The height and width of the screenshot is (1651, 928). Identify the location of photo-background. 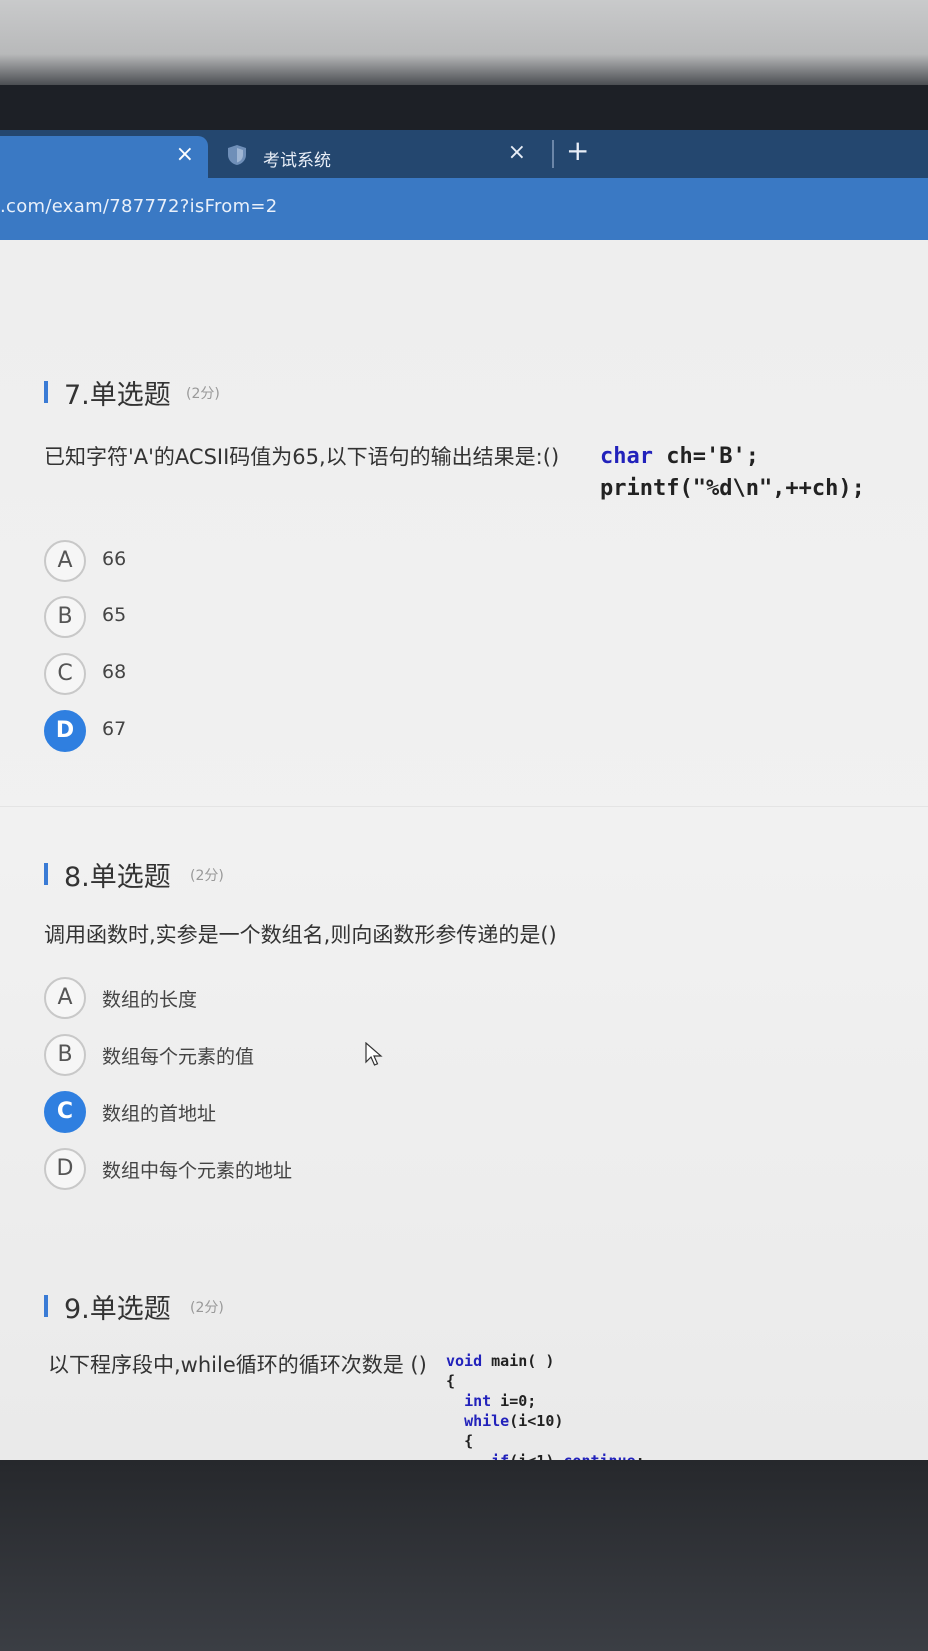
(464, 45).